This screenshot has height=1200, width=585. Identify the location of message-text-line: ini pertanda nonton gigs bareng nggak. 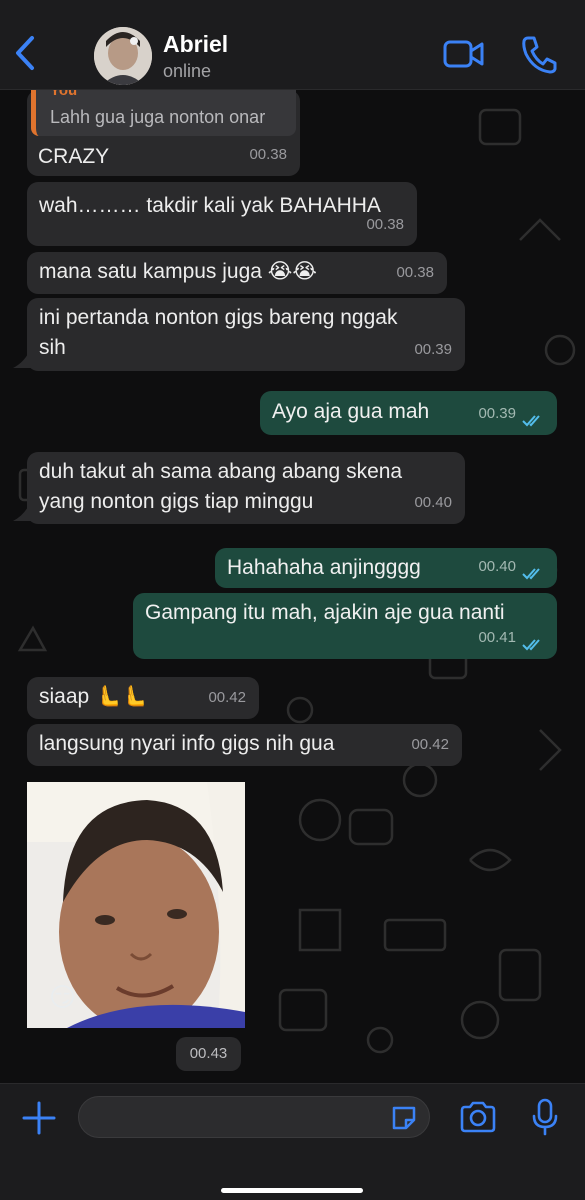
(218, 317).